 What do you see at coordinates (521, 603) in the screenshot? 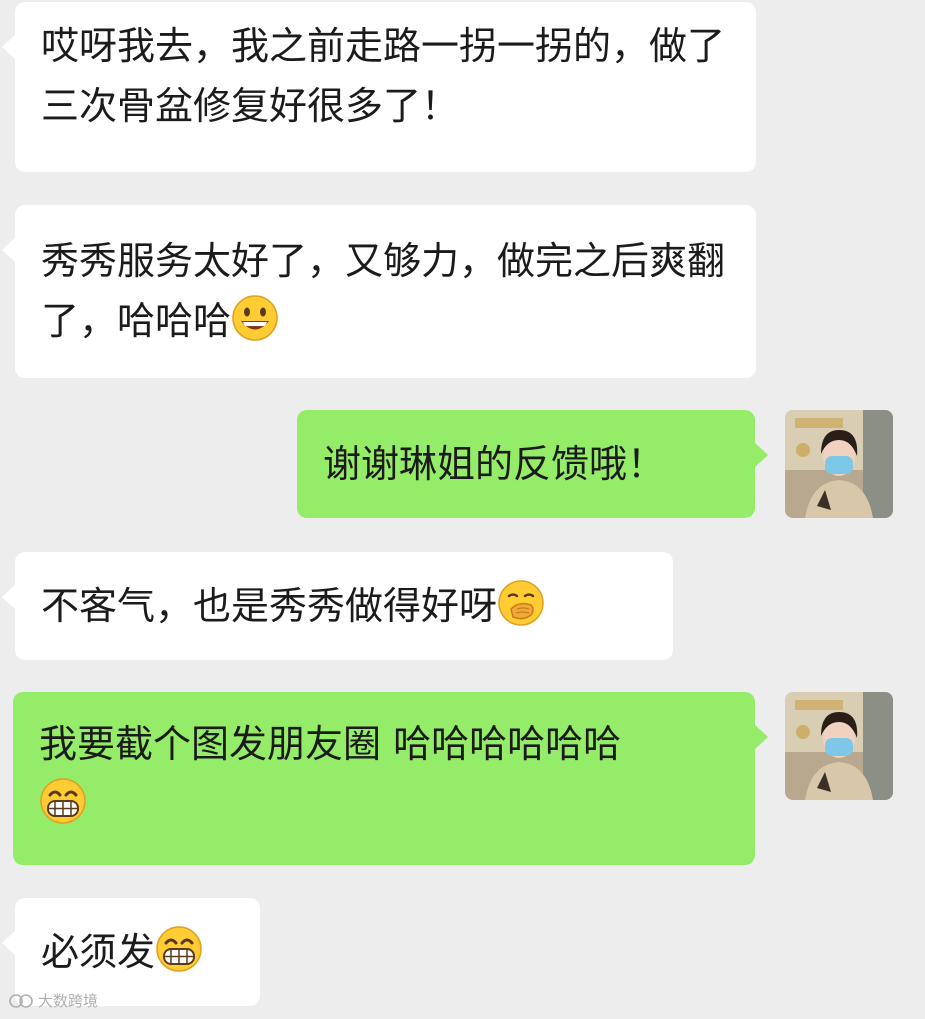
I see `face-with-hand-over-mouth-icon` at bounding box center [521, 603].